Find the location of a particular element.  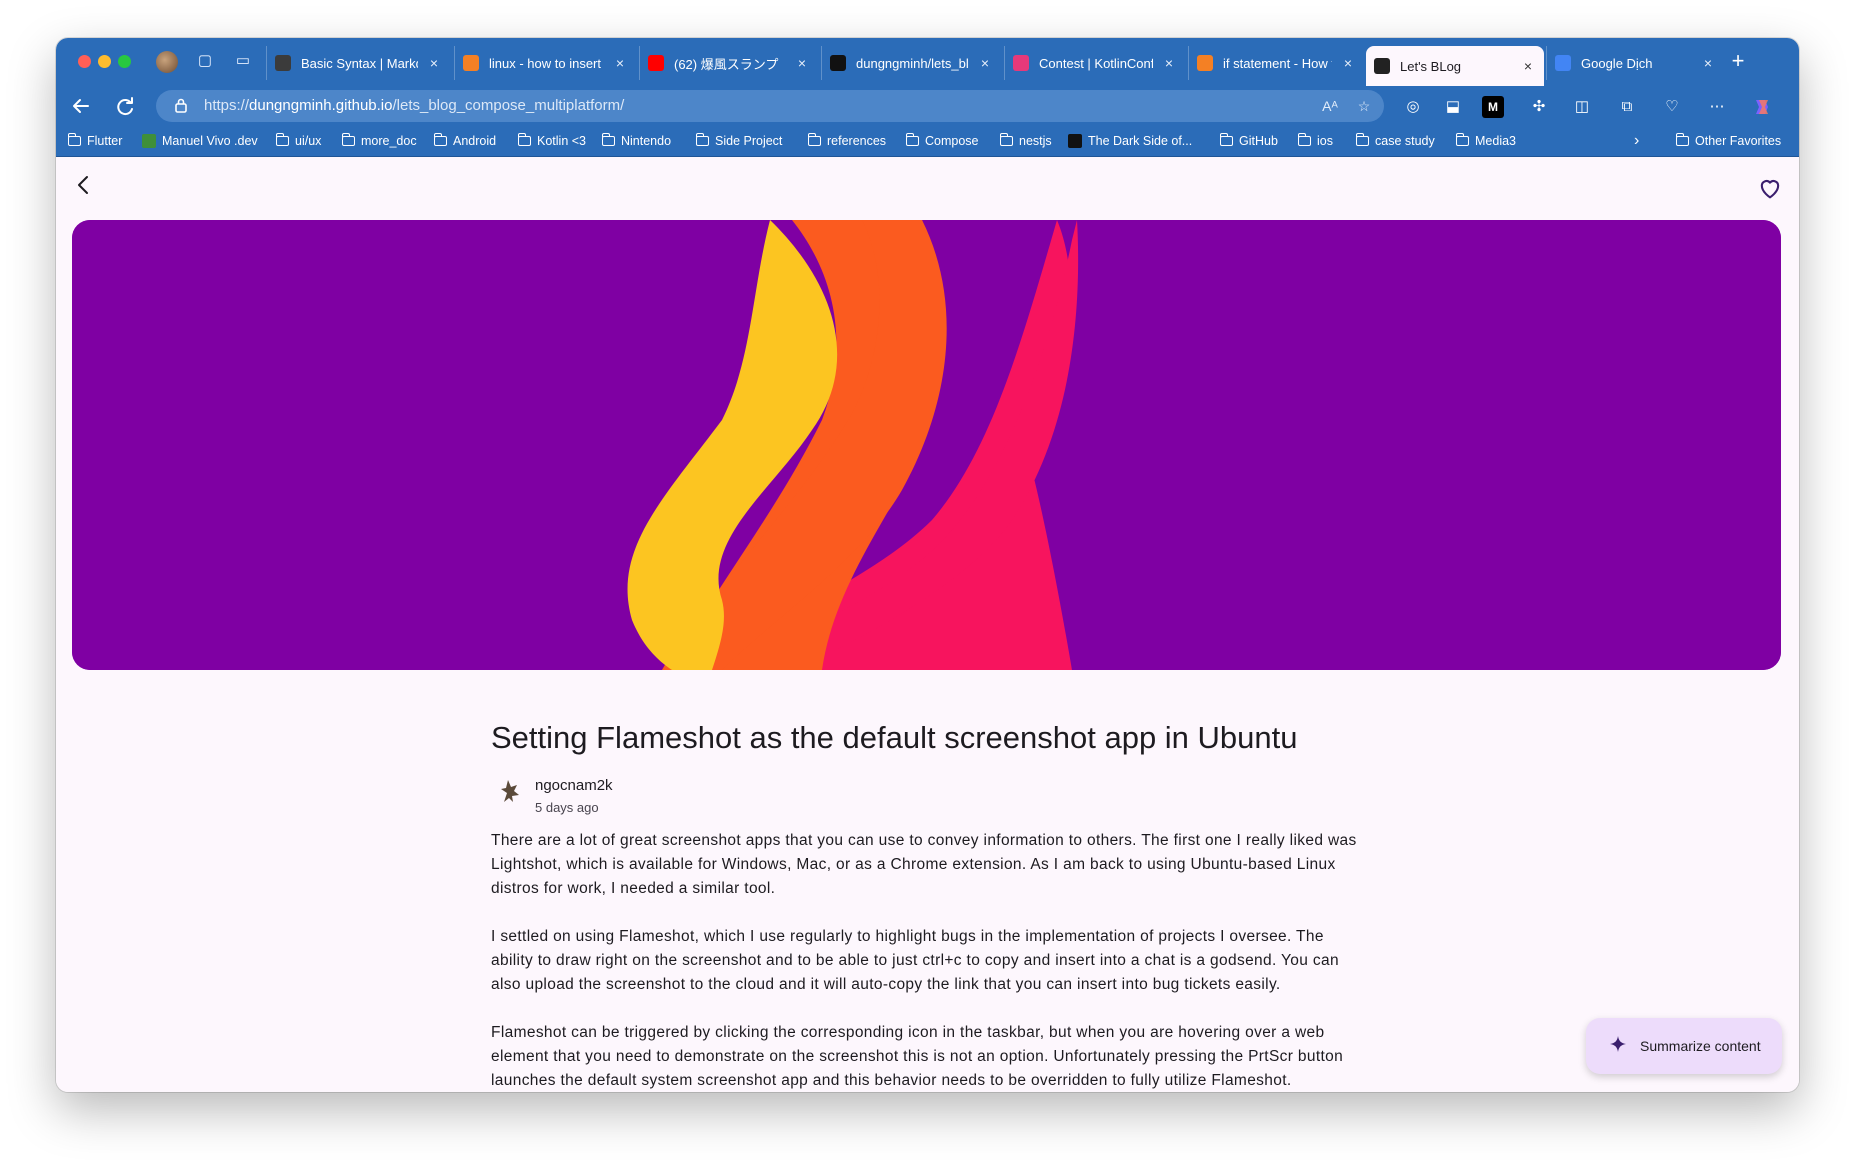

bookmark-item: more_doc is located at coordinates (379, 141).